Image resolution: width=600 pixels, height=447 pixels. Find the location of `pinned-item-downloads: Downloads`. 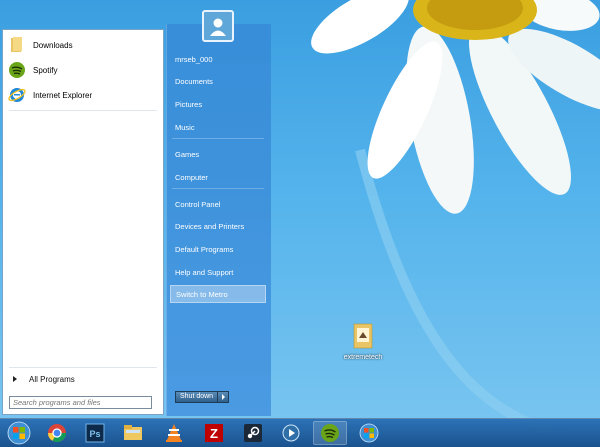

pinned-item-downloads: Downloads is located at coordinates (82, 45).